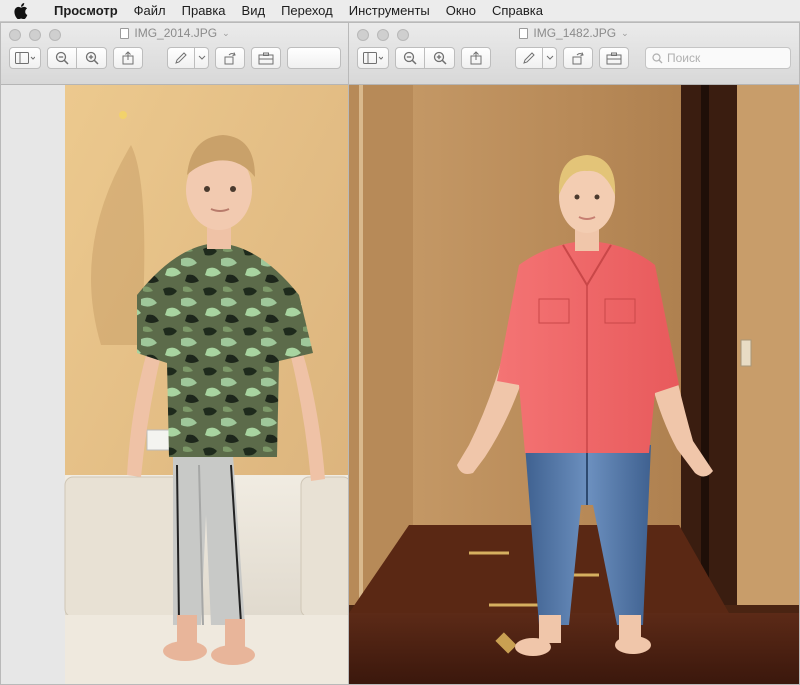  I want to click on window-titlebar: IMG_1482.JPG ⌄ Поиск, so click(574, 54).